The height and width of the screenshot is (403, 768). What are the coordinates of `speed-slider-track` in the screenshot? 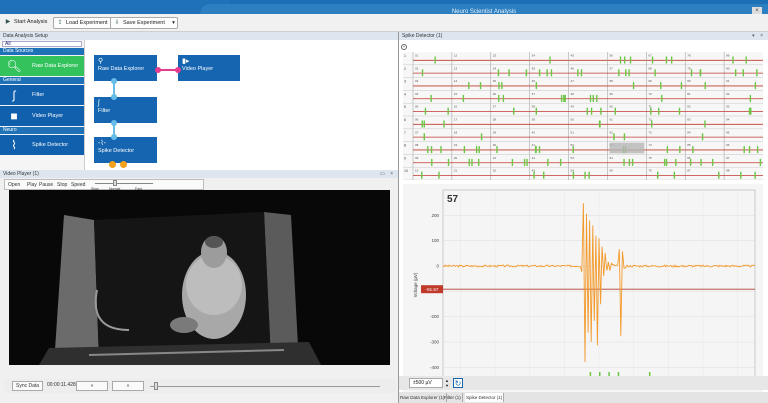 It's located at (124, 183).